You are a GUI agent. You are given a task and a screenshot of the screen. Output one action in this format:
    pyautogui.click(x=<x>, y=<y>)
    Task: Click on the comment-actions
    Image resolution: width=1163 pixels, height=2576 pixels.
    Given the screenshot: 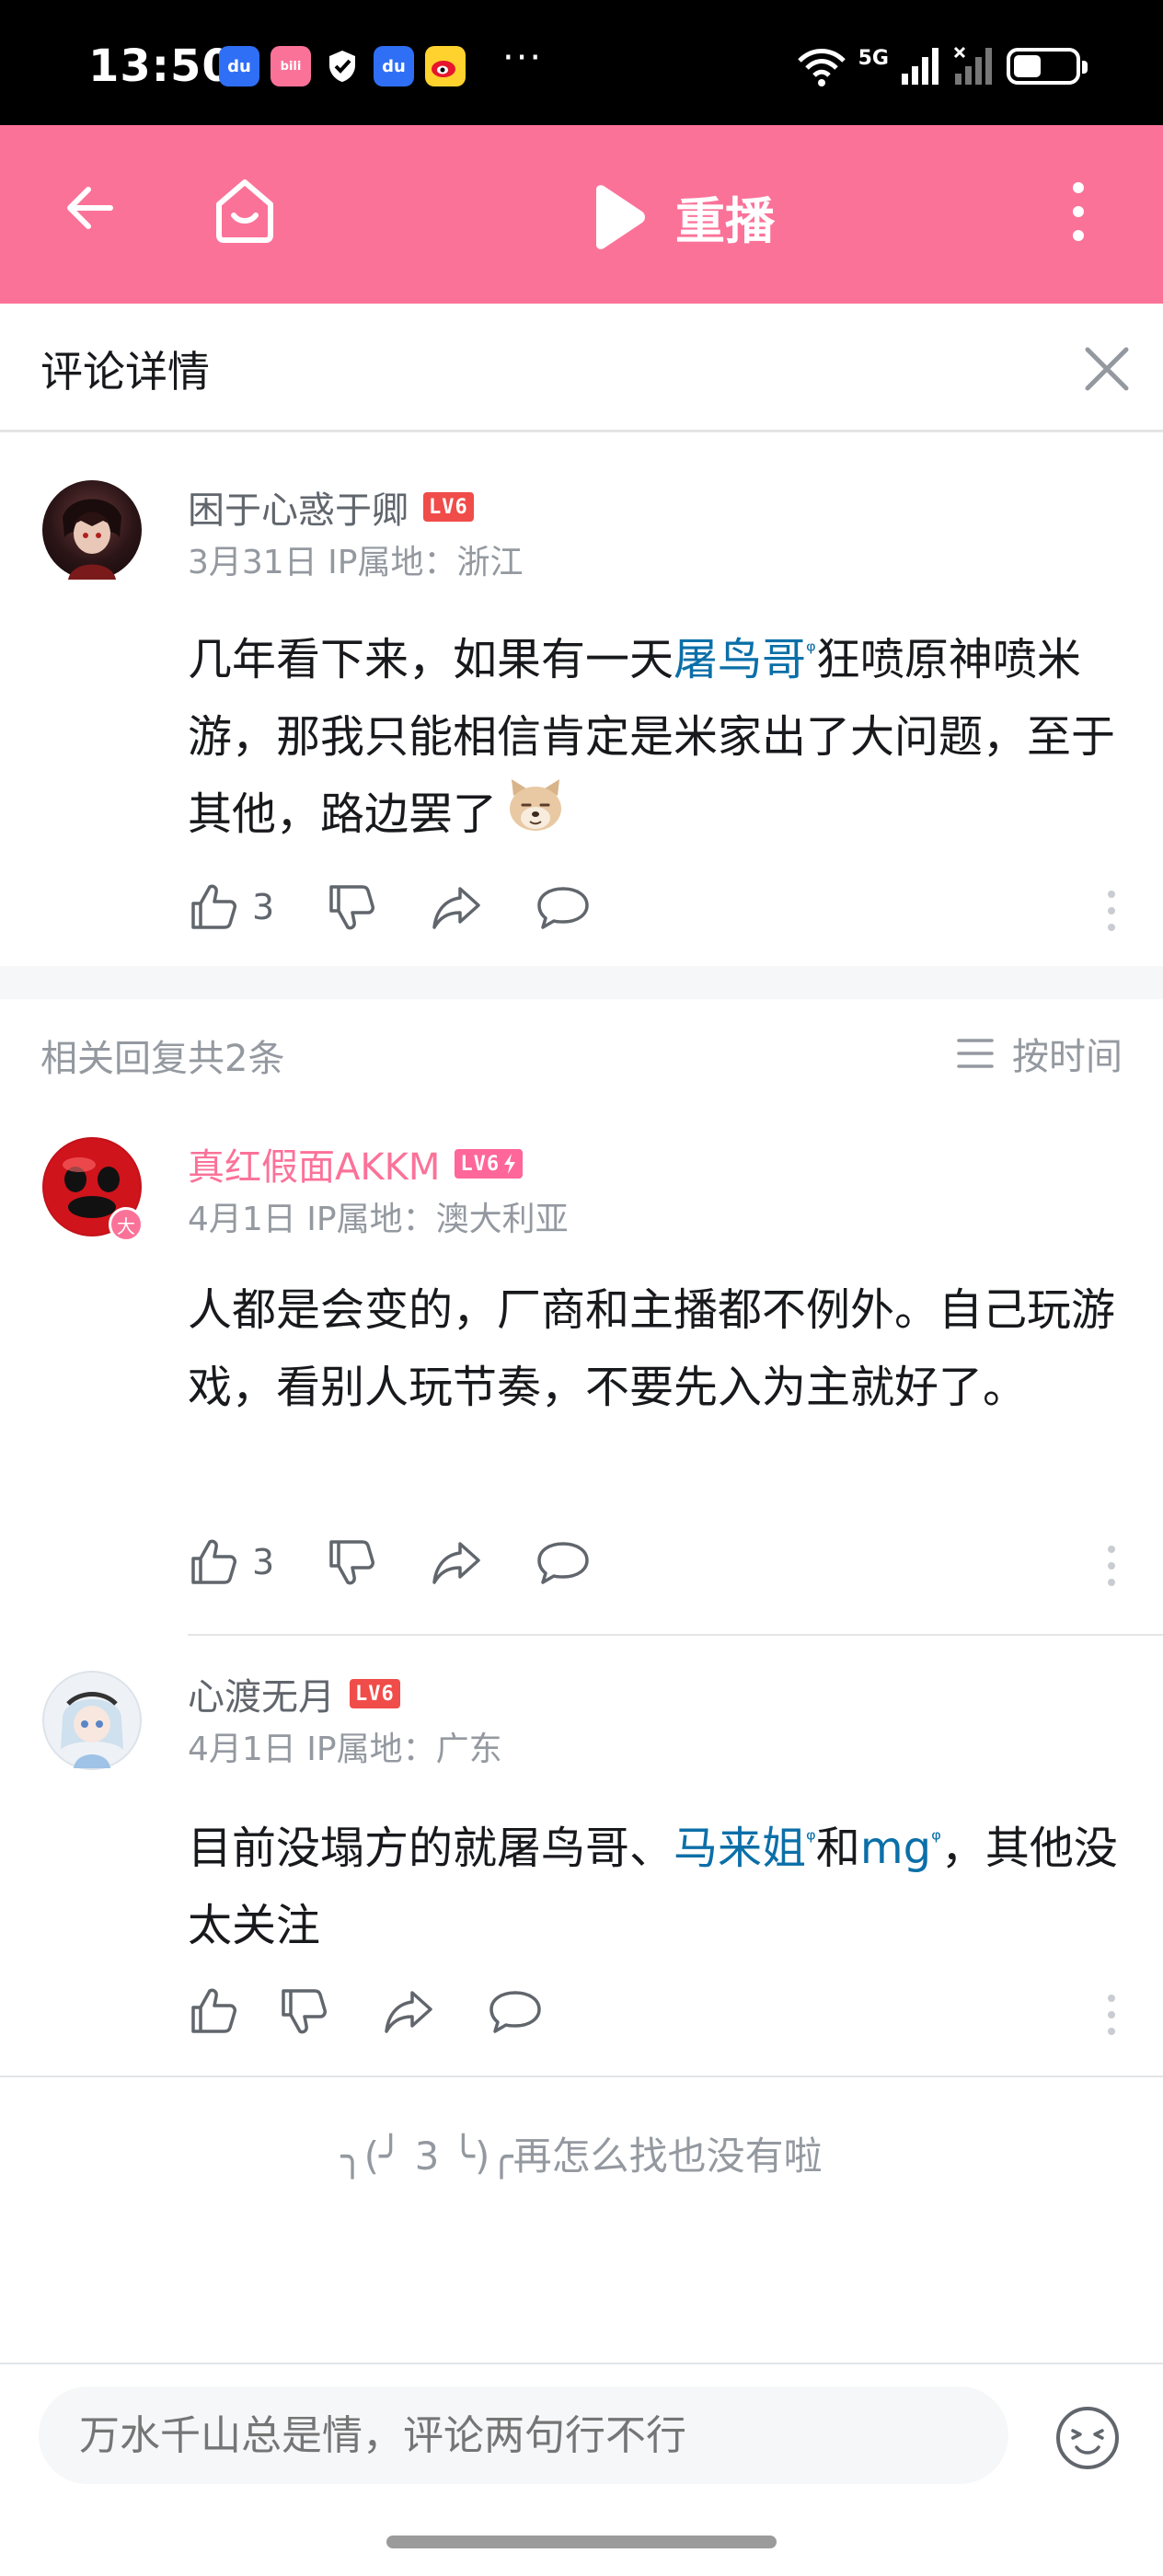 What is the action you would take?
    pyautogui.click(x=391, y=2011)
    